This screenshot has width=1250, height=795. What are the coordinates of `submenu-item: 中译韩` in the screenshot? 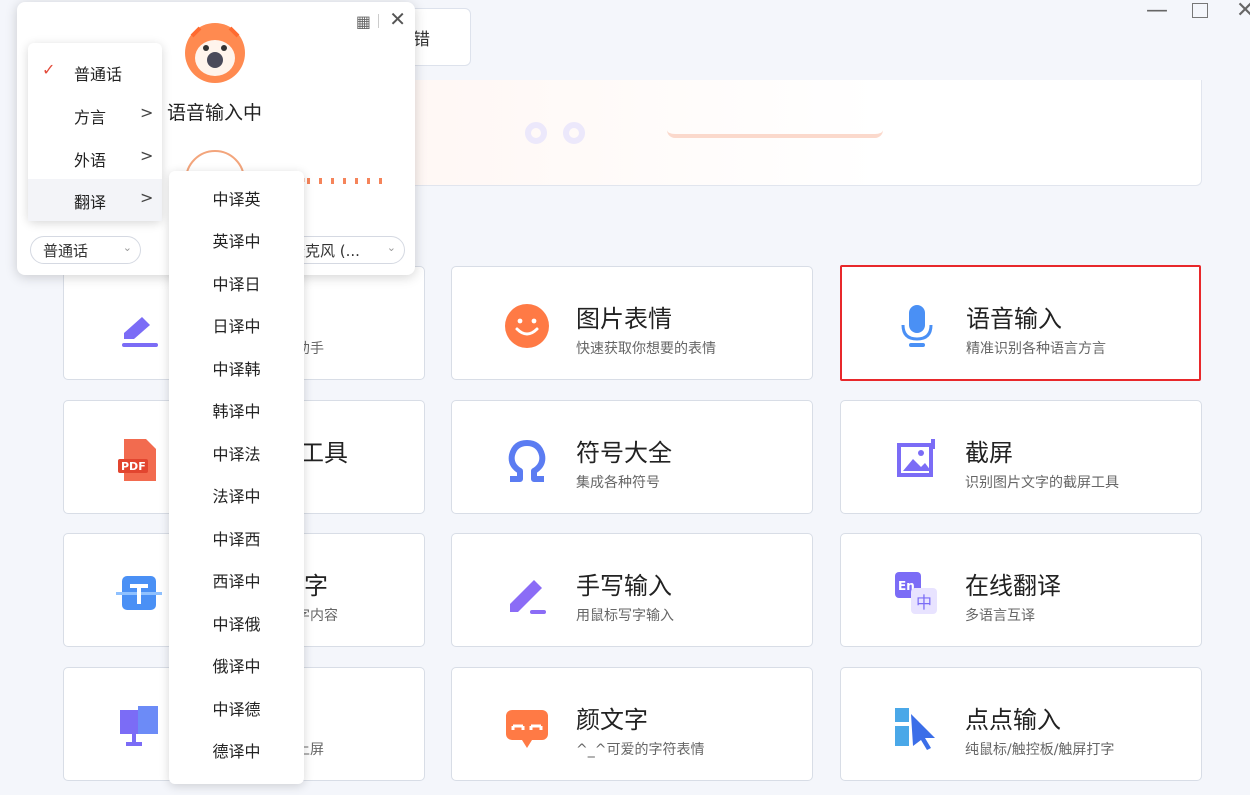 It's located at (236, 370).